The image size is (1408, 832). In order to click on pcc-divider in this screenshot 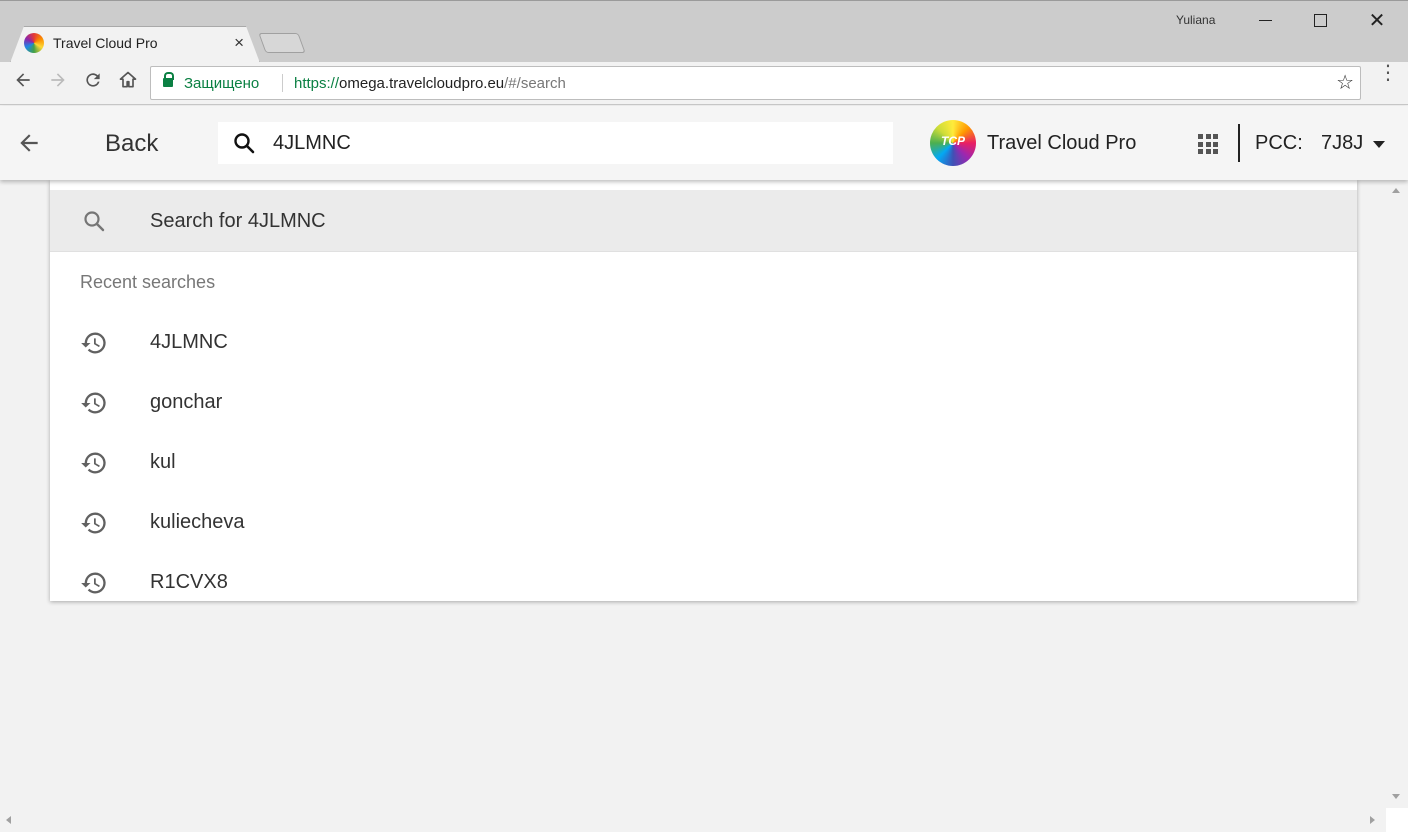, I will do `click(1239, 143)`.